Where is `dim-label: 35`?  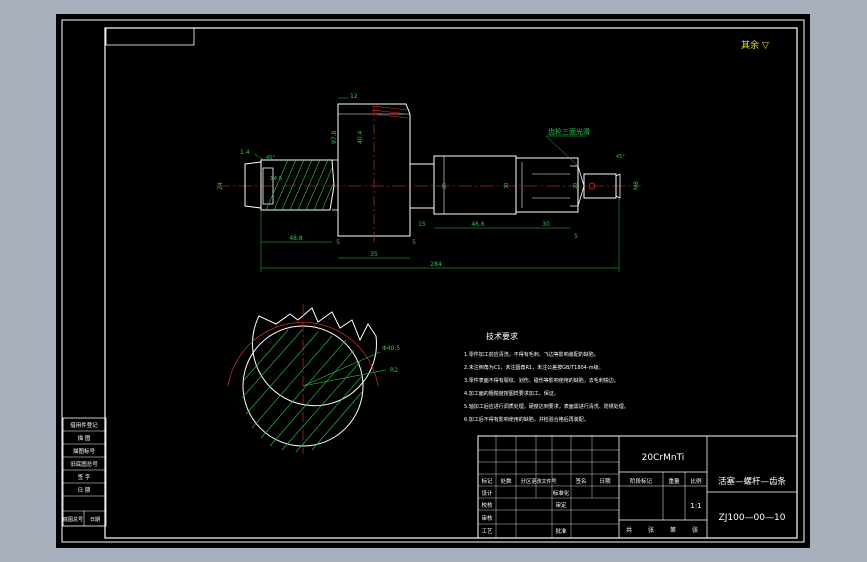 dim-label: 35 is located at coordinates (374, 254).